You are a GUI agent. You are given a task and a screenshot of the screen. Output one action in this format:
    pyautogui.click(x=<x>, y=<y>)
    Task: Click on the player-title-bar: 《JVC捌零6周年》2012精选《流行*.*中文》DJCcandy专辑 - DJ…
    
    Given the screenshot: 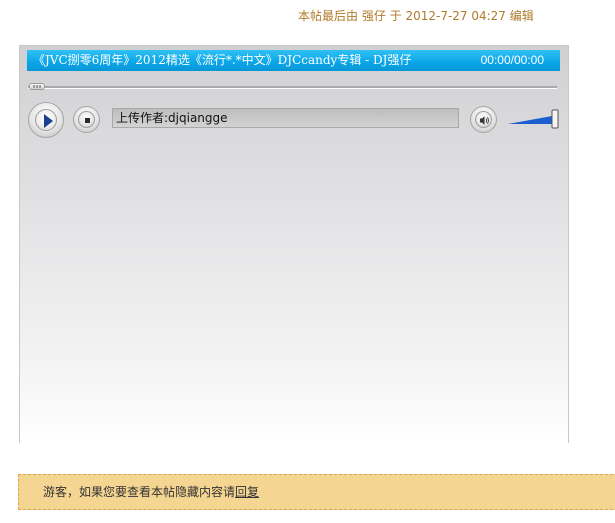 What is the action you would take?
    pyautogui.click(x=293, y=60)
    